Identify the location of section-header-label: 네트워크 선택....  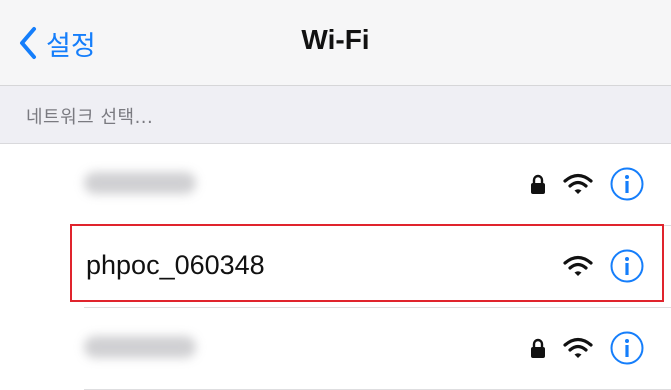
(90, 117).